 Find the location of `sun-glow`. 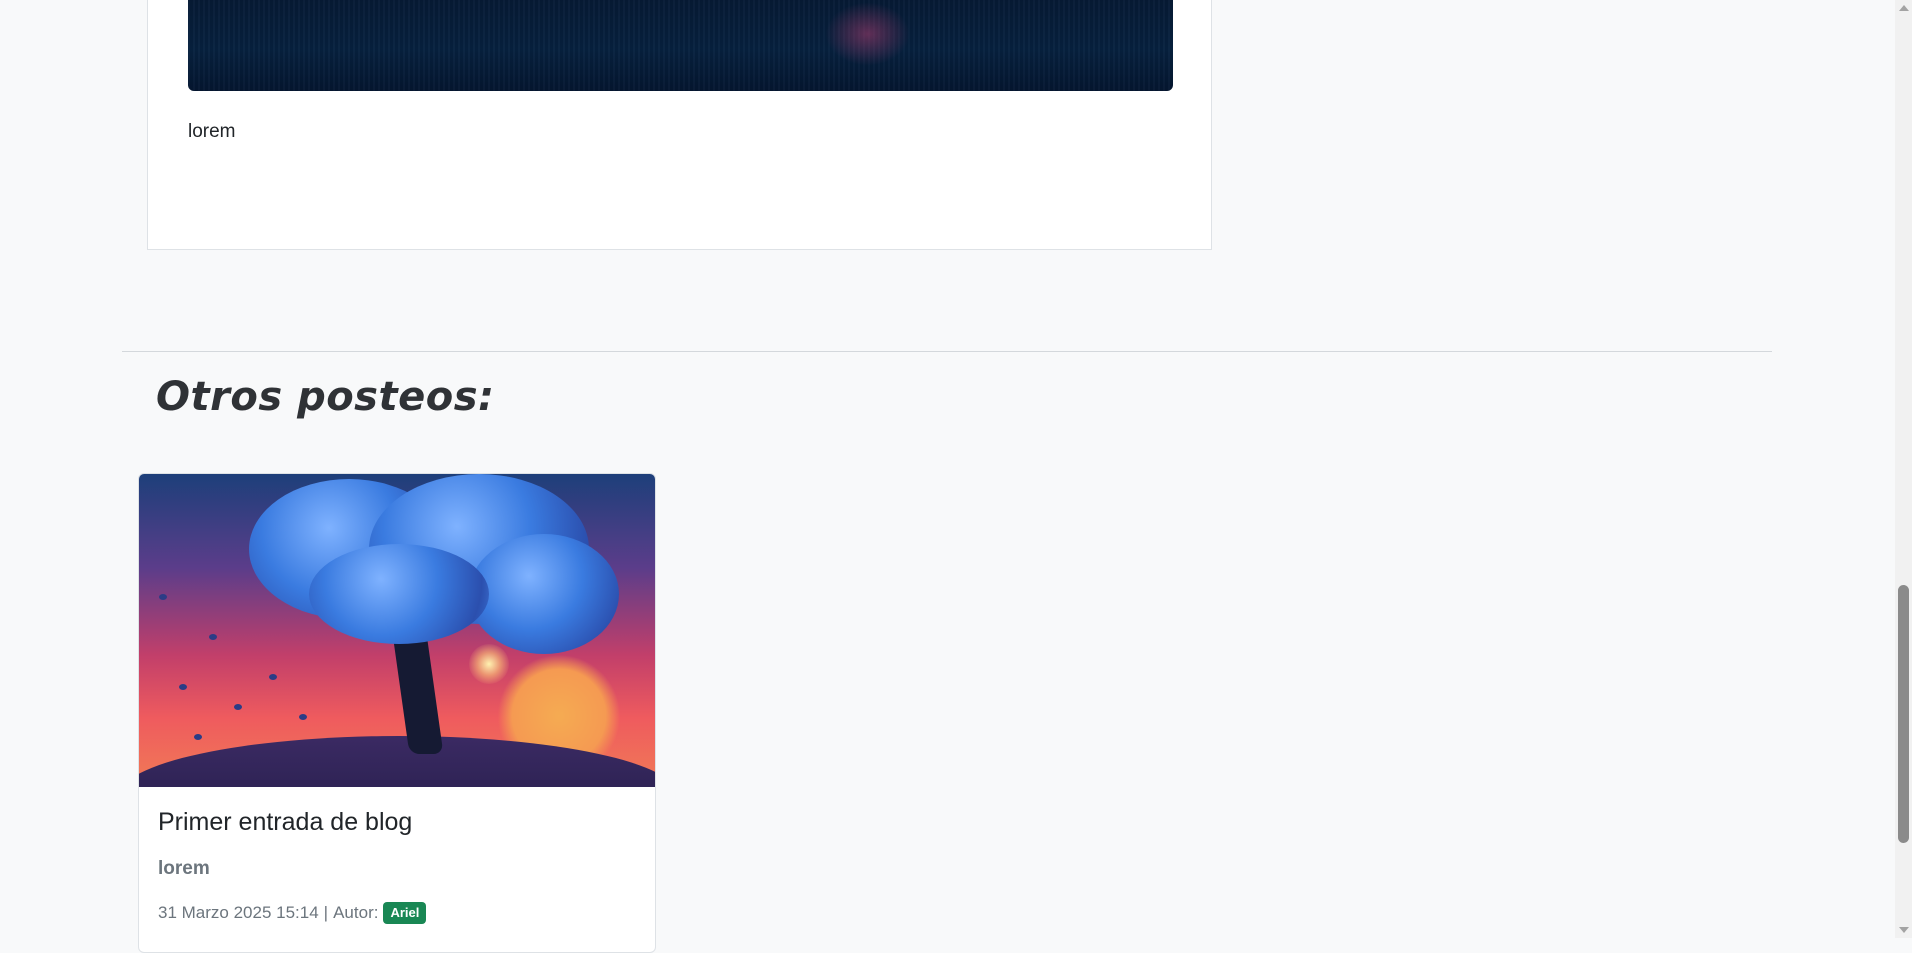

sun-glow is located at coordinates (489, 664).